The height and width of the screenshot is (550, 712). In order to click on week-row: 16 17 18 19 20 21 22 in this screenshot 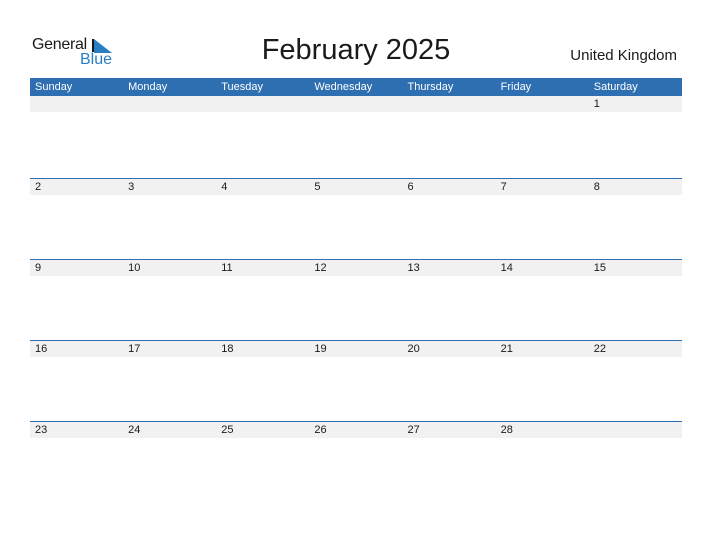, I will do `click(356, 380)`.